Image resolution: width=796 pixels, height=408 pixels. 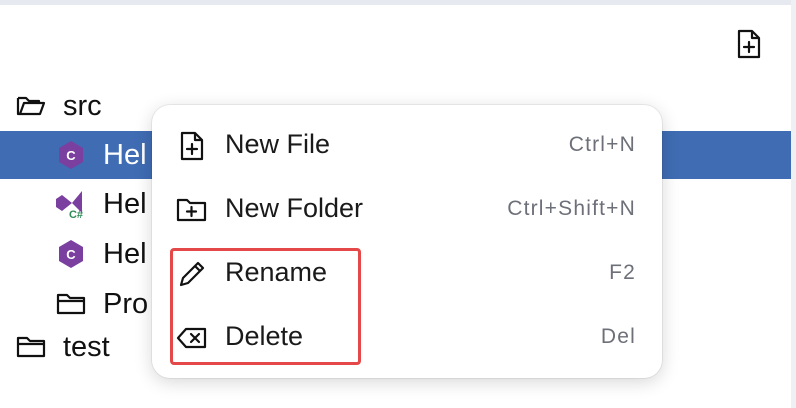 What do you see at coordinates (407, 338) in the screenshot?
I see `menu-item-delete: Delete Del` at bounding box center [407, 338].